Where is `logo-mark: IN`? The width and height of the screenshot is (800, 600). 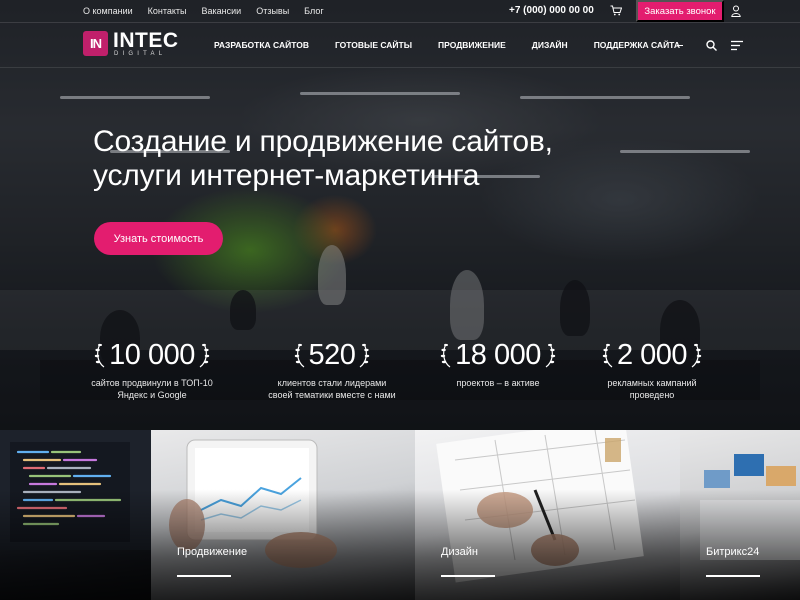 logo-mark: IN is located at coordinates (95, 43).